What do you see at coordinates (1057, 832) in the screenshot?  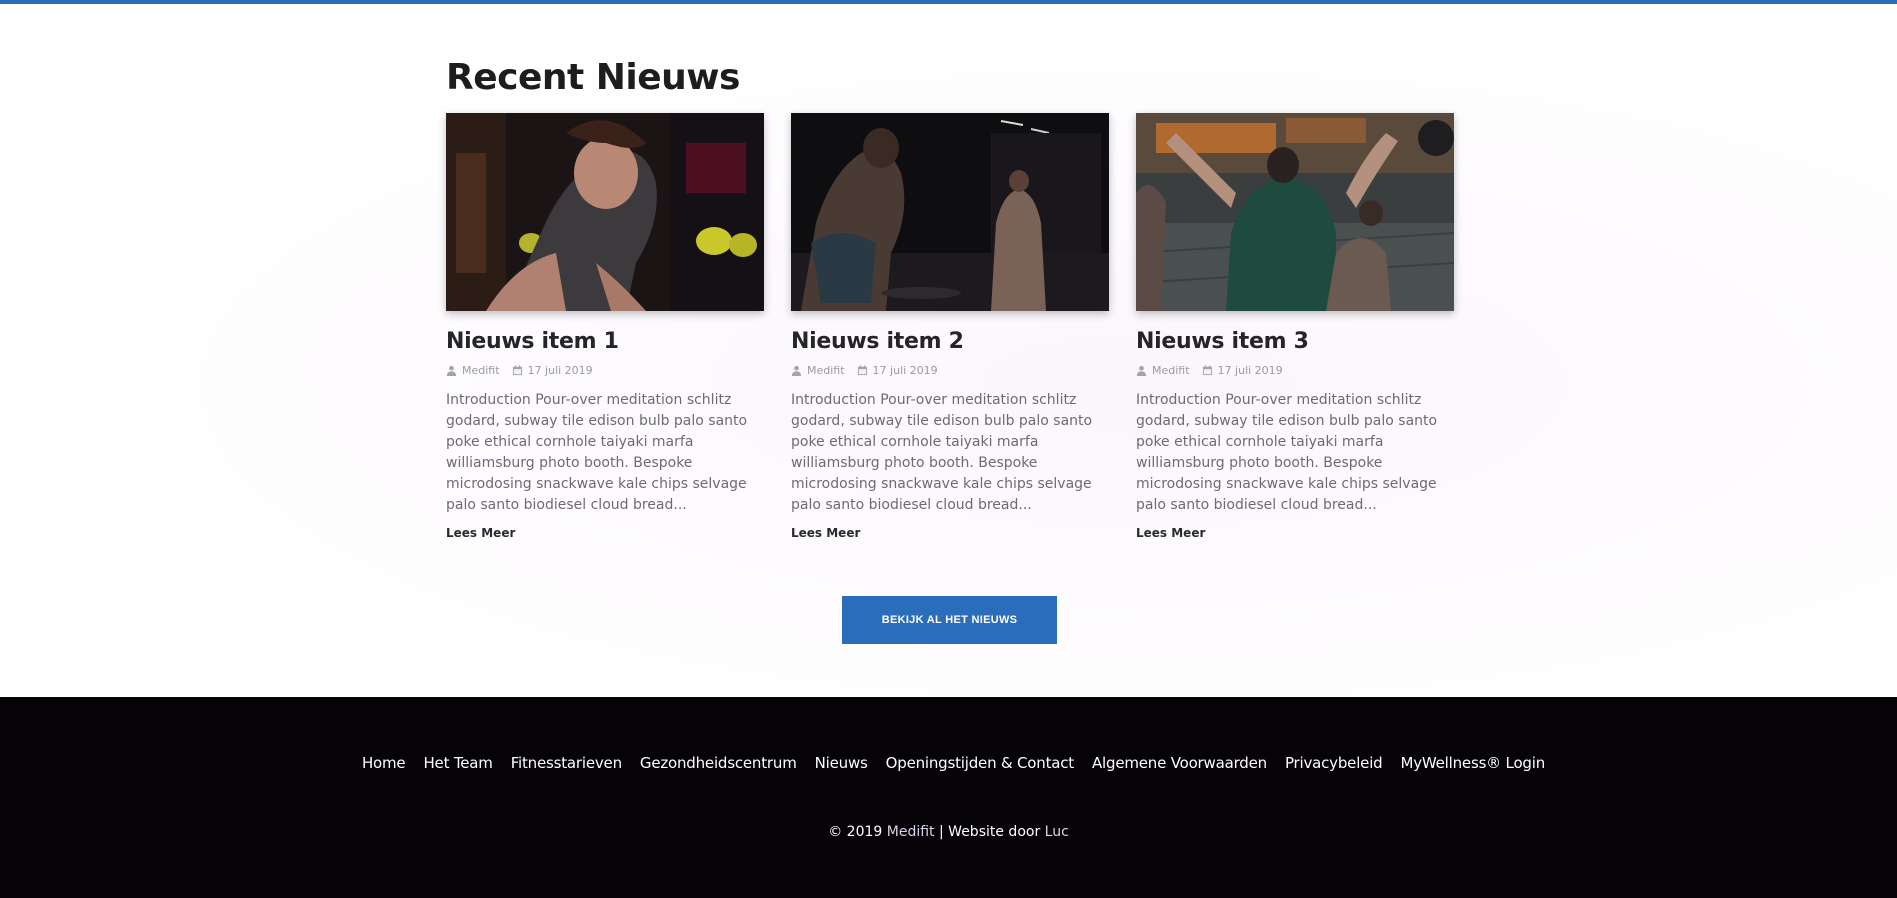 I see `author-link: Luc` at bounding box center [1057, 832].